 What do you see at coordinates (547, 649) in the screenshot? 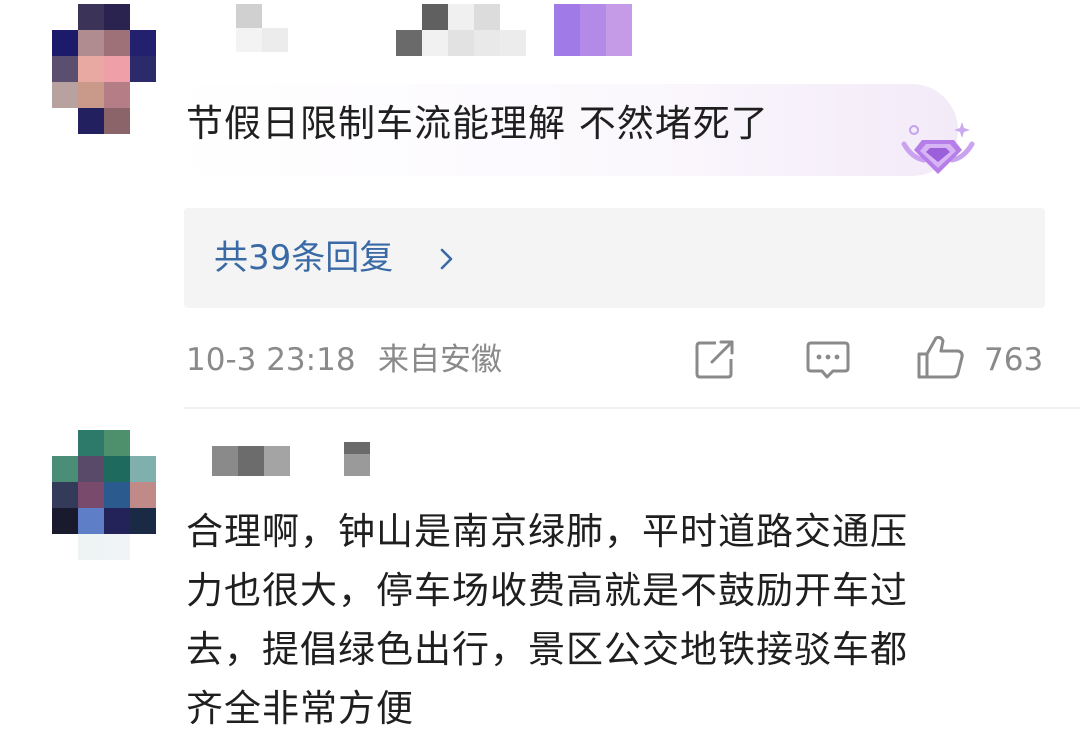
I see `comment-line: 去，提倡绿色出行，景区公交地铁接驳车都` at bounding box center [547, 649].